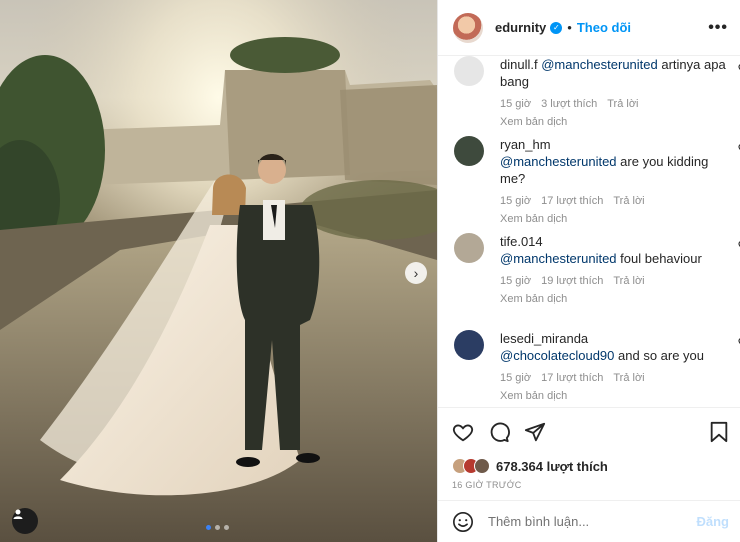  What do you see at coordinates (463, 432) in the screenshot?
I see `like-heart-icon` at bounding box center [463, 432].